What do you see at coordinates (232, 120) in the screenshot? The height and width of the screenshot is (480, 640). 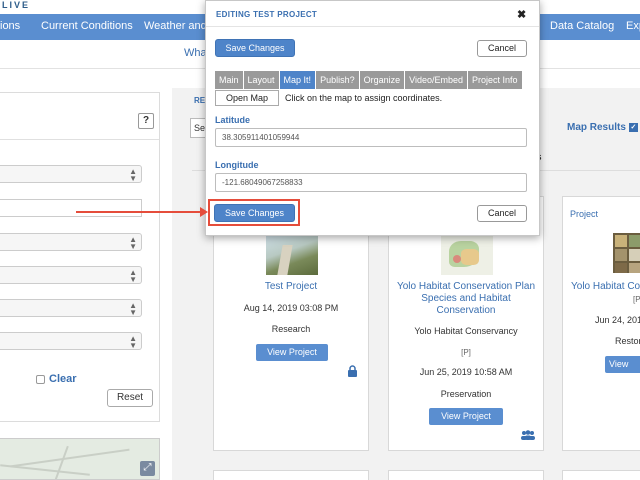 I see `latitude-label: Latitude` at bounding box center [232, 120].